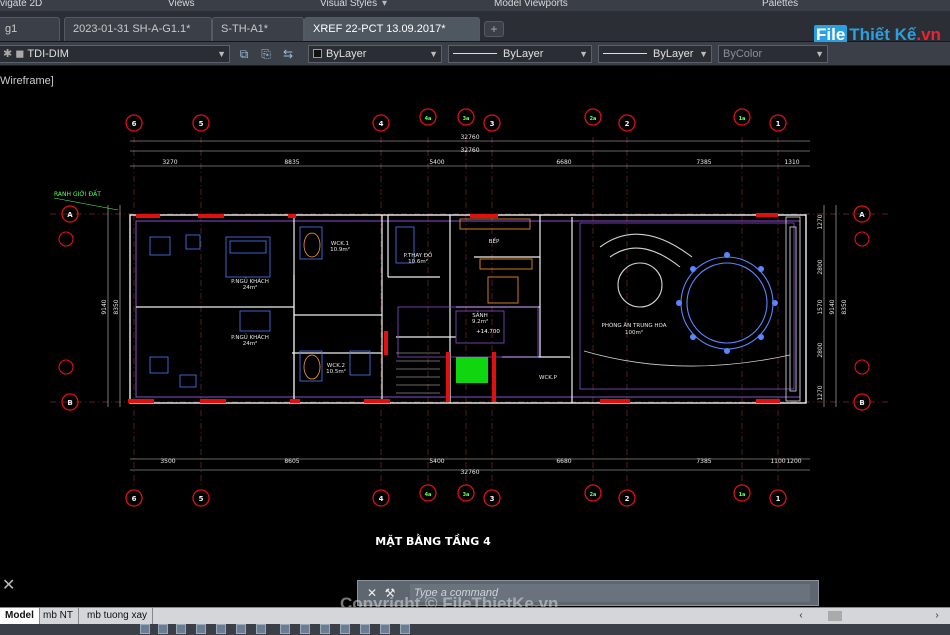  I want to click on grid-label: A, so click(862, 215).